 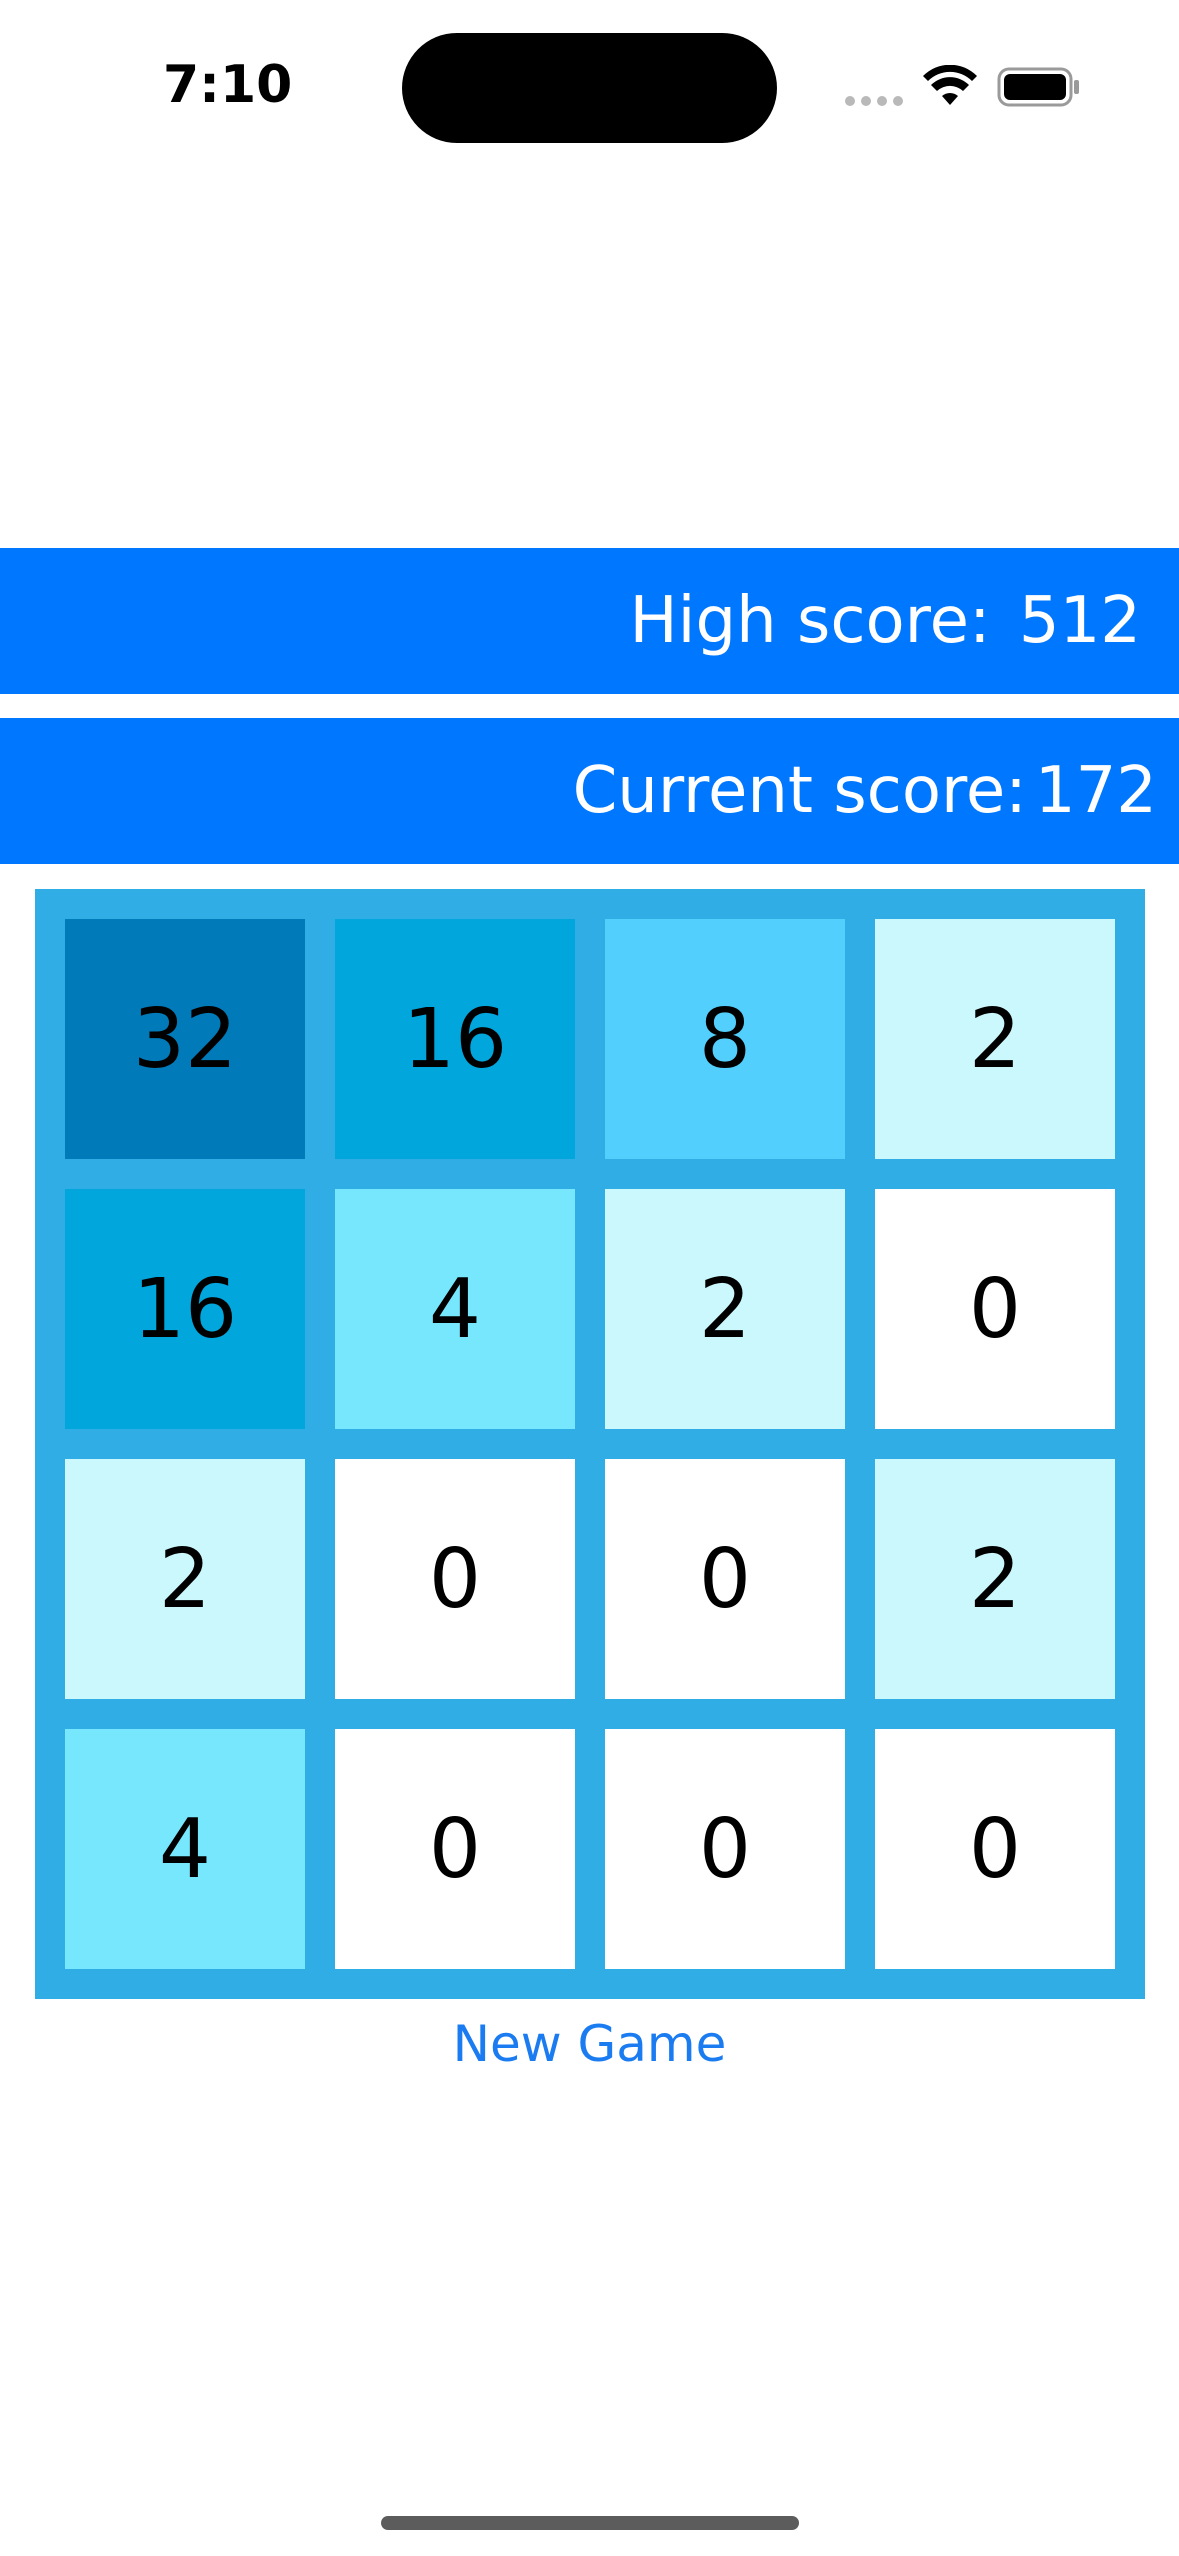 What do you see at coordinates (950, 85) in the screenshot?
I see `wifi-icon` at bounding box center [950, 85].